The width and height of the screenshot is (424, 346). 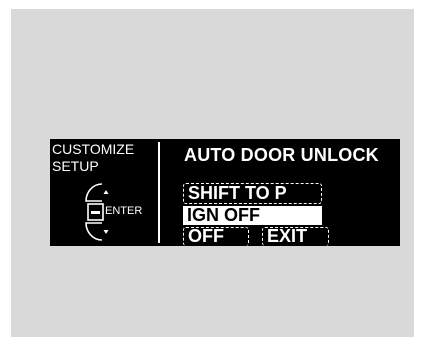 I want to click on knob-lower-arc, so click(x=94, y=231).